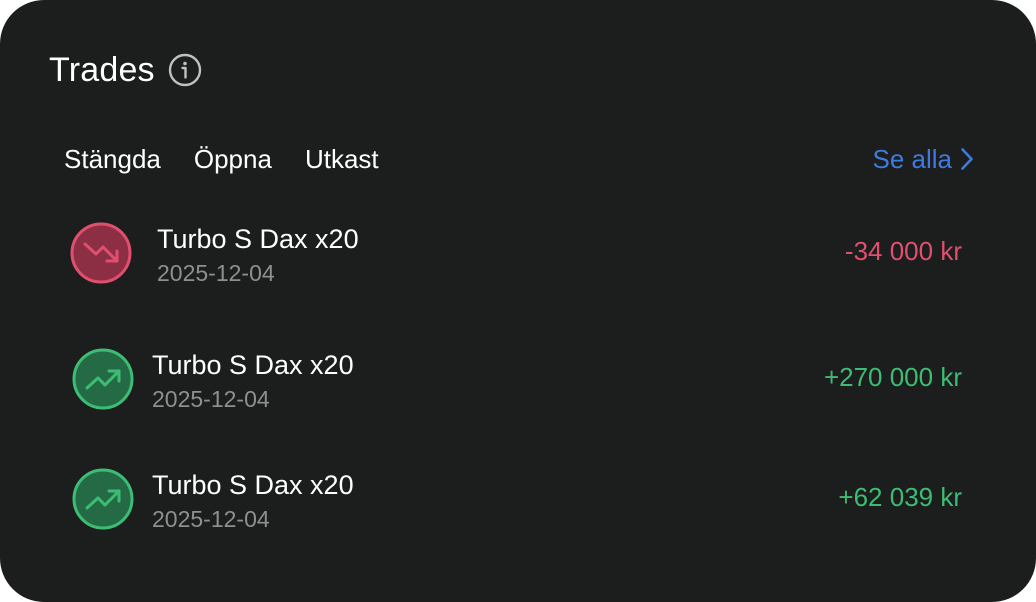  Describe the element at coordinates (342, 159) in the screenshot. I see `tab-draft: Utkast` at that location.